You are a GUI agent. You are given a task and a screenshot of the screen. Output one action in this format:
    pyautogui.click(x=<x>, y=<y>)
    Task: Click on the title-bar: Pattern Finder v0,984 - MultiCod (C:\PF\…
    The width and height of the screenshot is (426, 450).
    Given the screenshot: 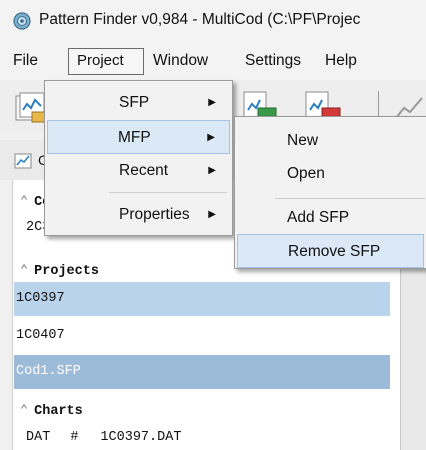 What is the action you would take?
    pyautogui.click(x=213, y=21)
    